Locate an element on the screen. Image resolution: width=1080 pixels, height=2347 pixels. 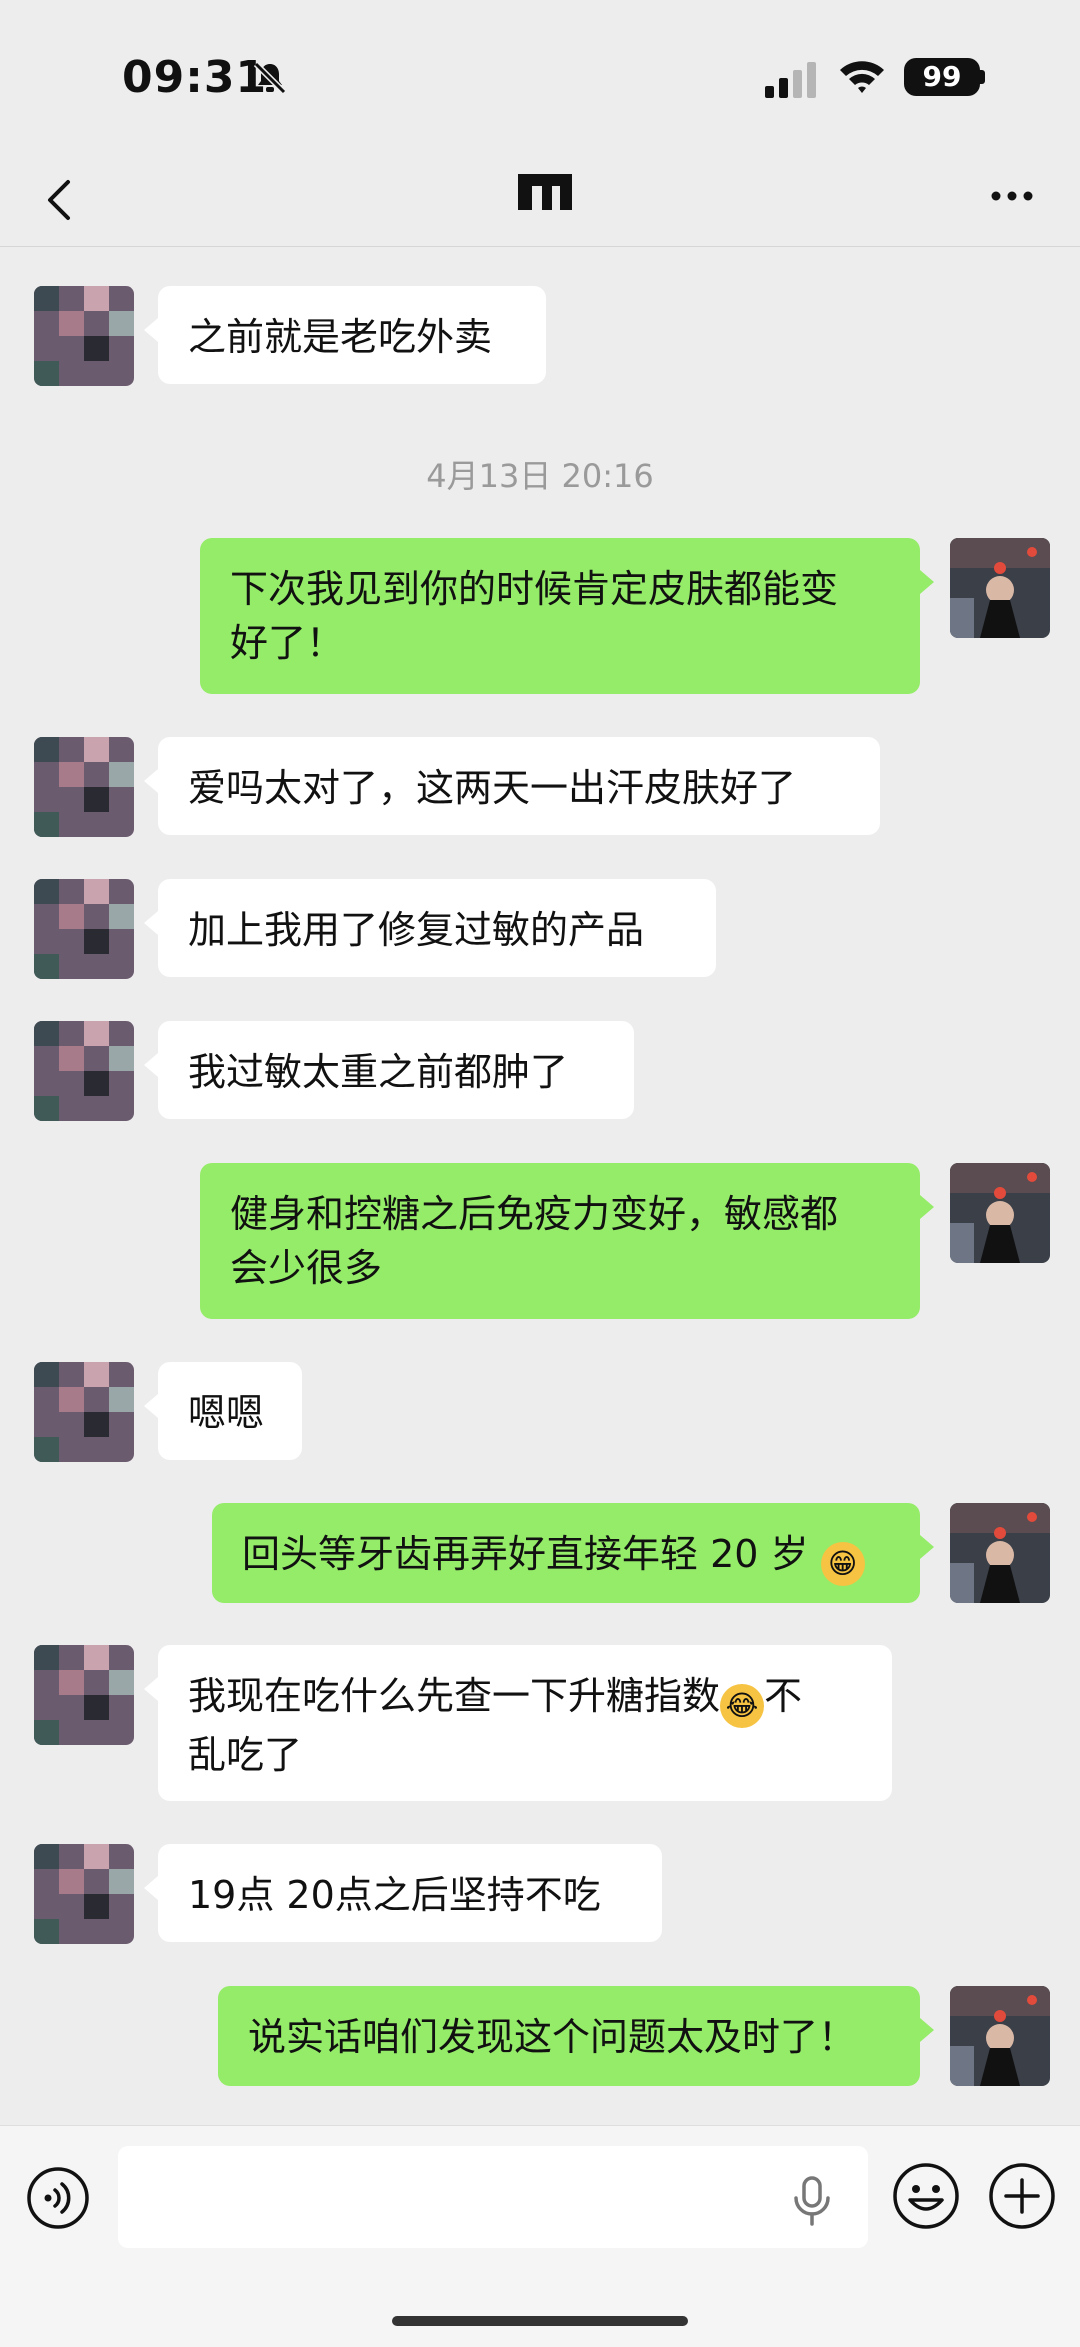
signal-icon is located at coordinates (790, 80).